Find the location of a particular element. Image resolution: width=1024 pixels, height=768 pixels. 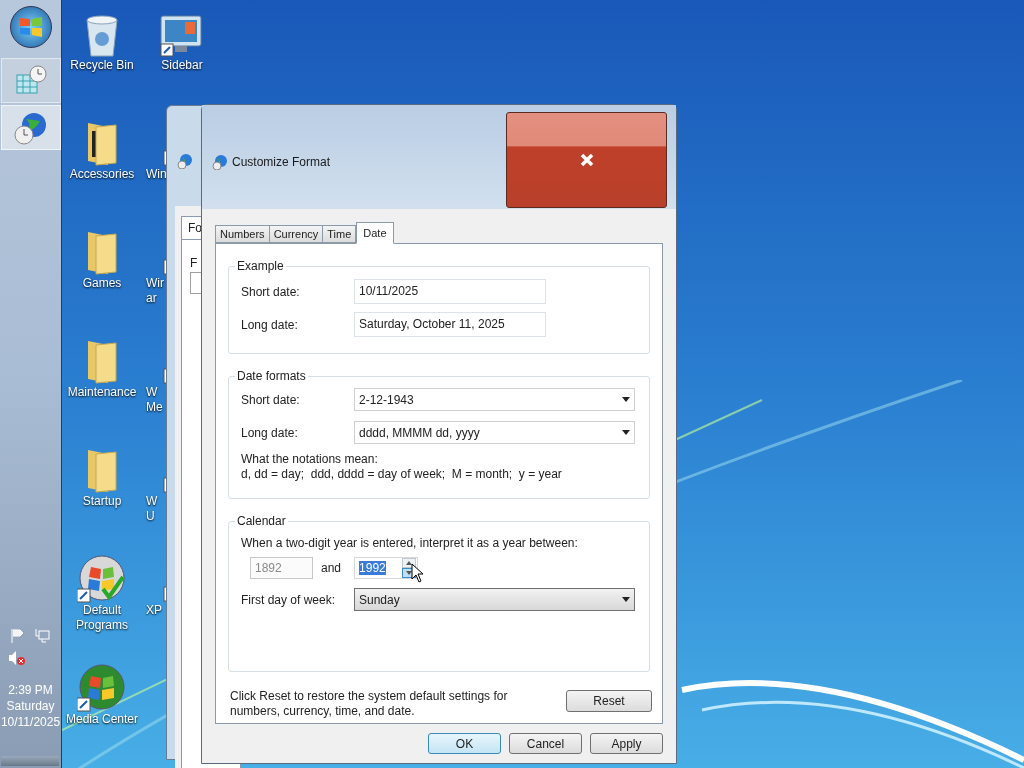

close-icon is located at coordinates (586, 160).